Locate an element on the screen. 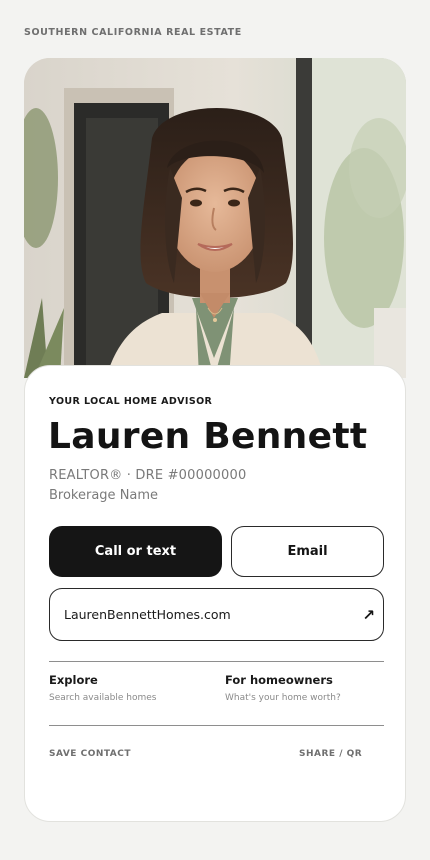 Image resolution: width=430 pixels, height=860 pixels. email-button: Email is located at coordinates (307, 551).